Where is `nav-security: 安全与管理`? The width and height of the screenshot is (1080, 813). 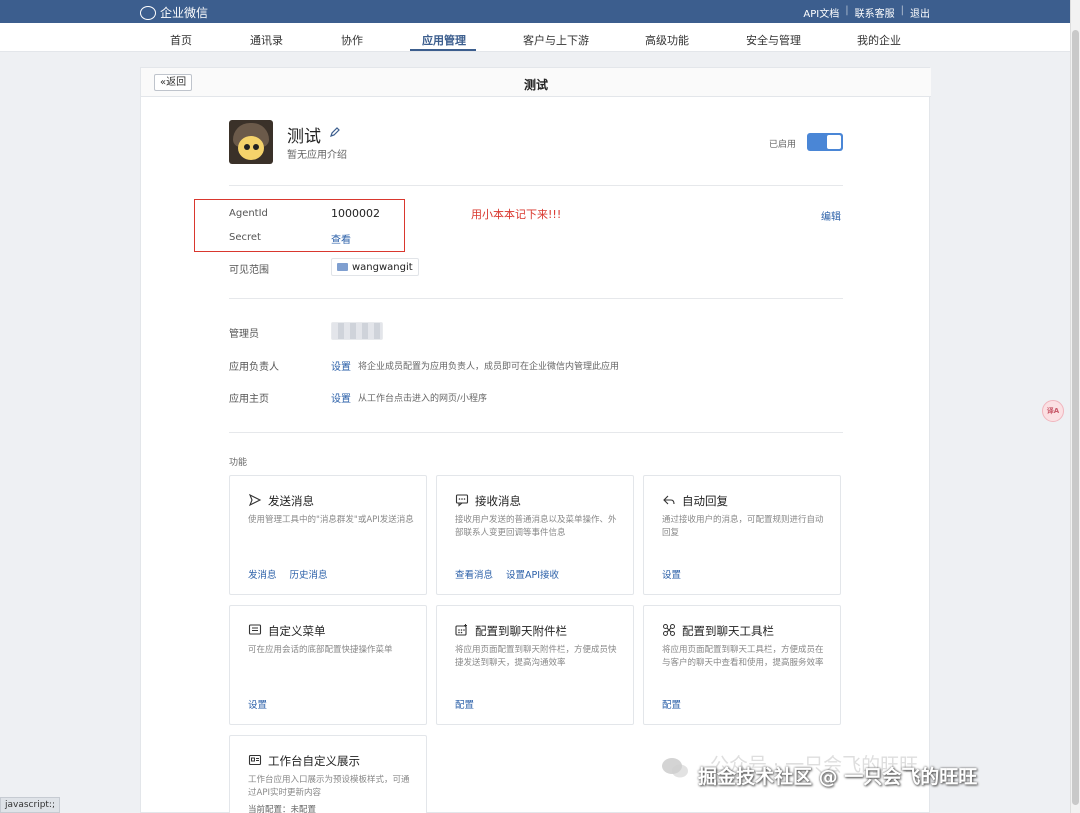 nav-security: 安全与管理 is located at coordinates (773, 40).